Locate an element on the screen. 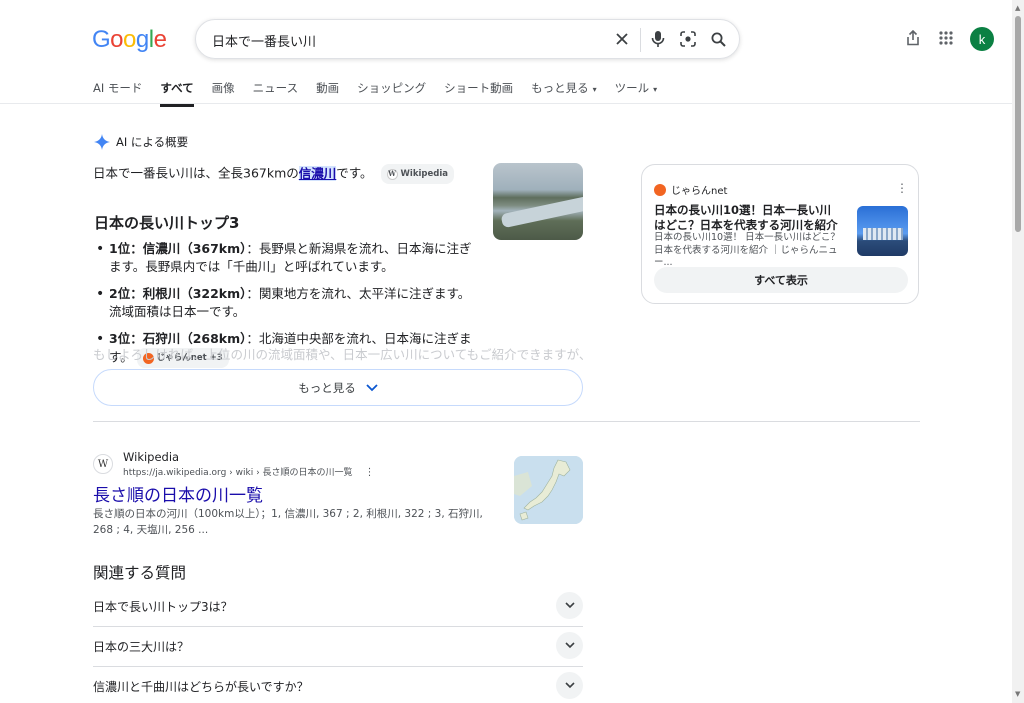 The height and width of the screenshot is (703, 1024). question-text: 日本で長い川トップ3は？ is located at coordinates (163, 607).